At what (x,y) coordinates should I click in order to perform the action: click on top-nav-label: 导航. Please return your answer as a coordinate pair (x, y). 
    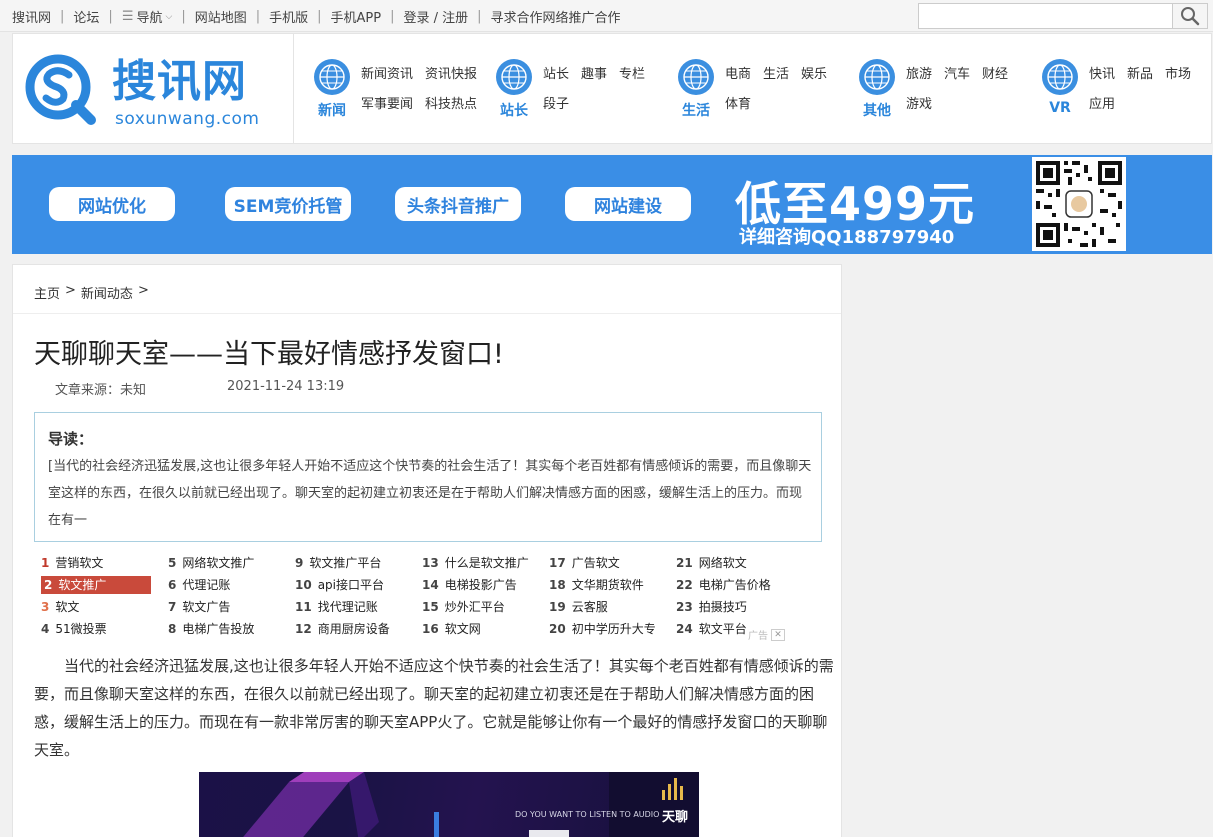
    Looking at the image, I should click on (149, 18).